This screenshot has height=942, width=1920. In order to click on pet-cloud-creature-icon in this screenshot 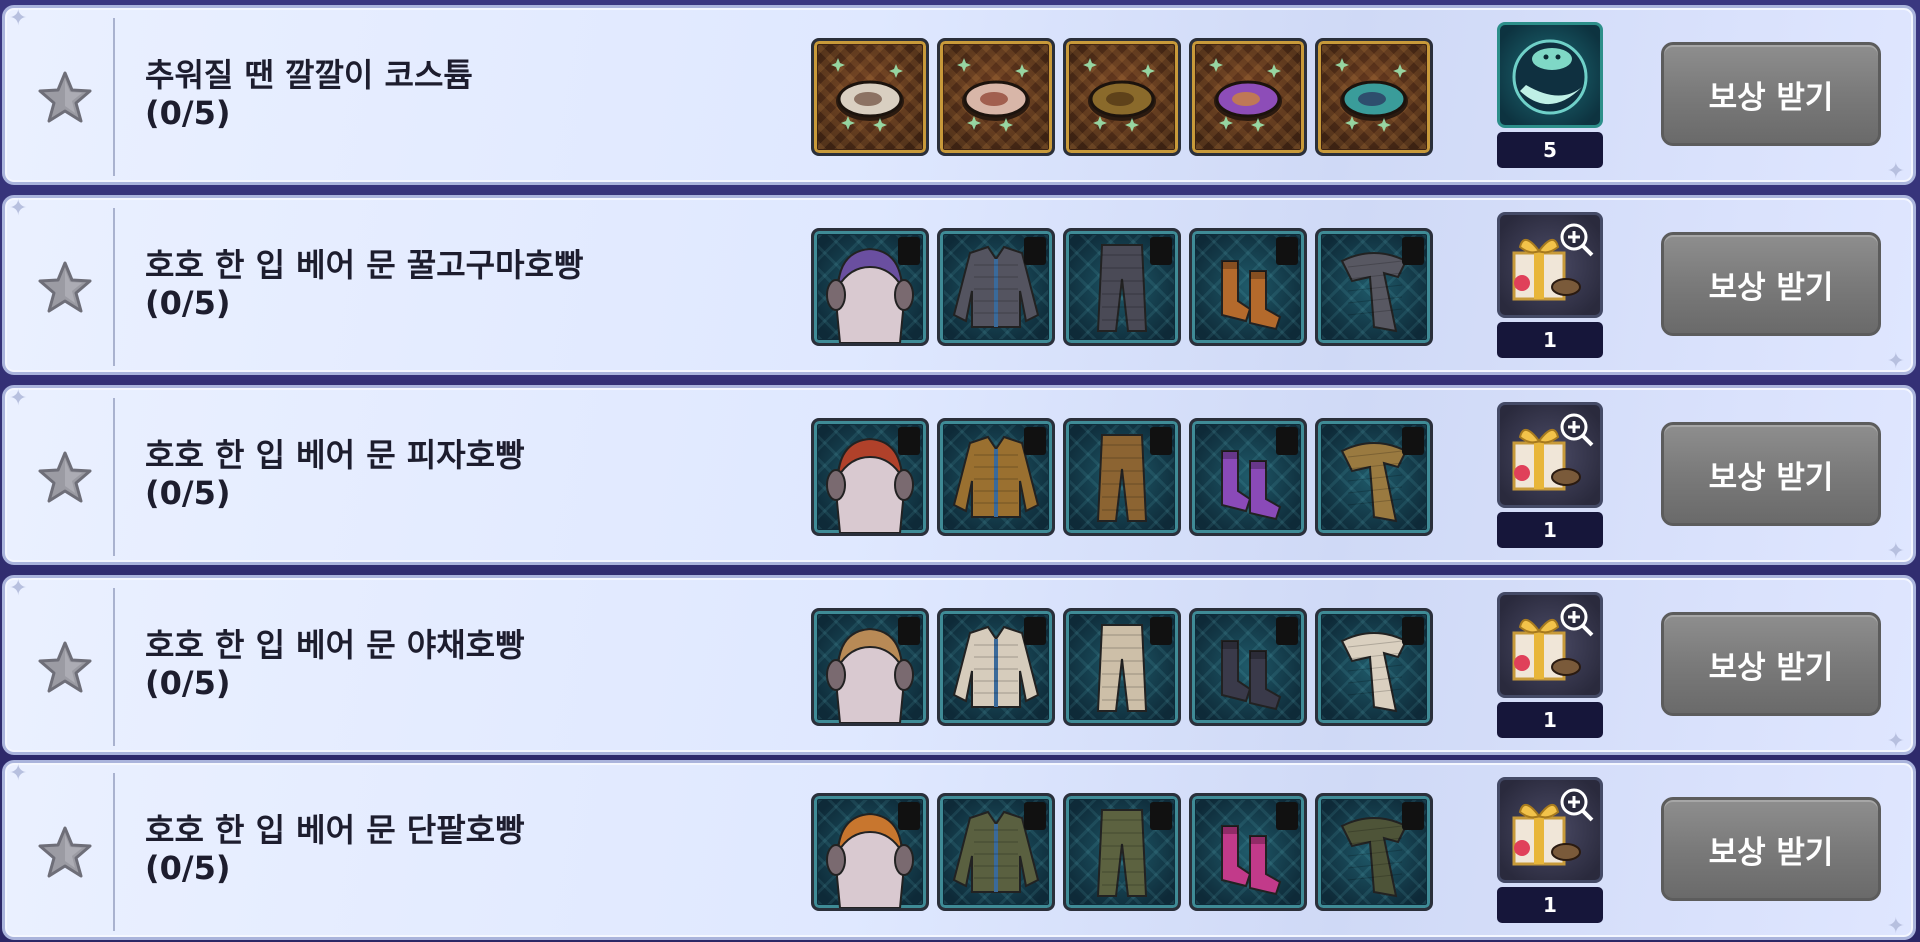, I will do `click(1550, 75)`.